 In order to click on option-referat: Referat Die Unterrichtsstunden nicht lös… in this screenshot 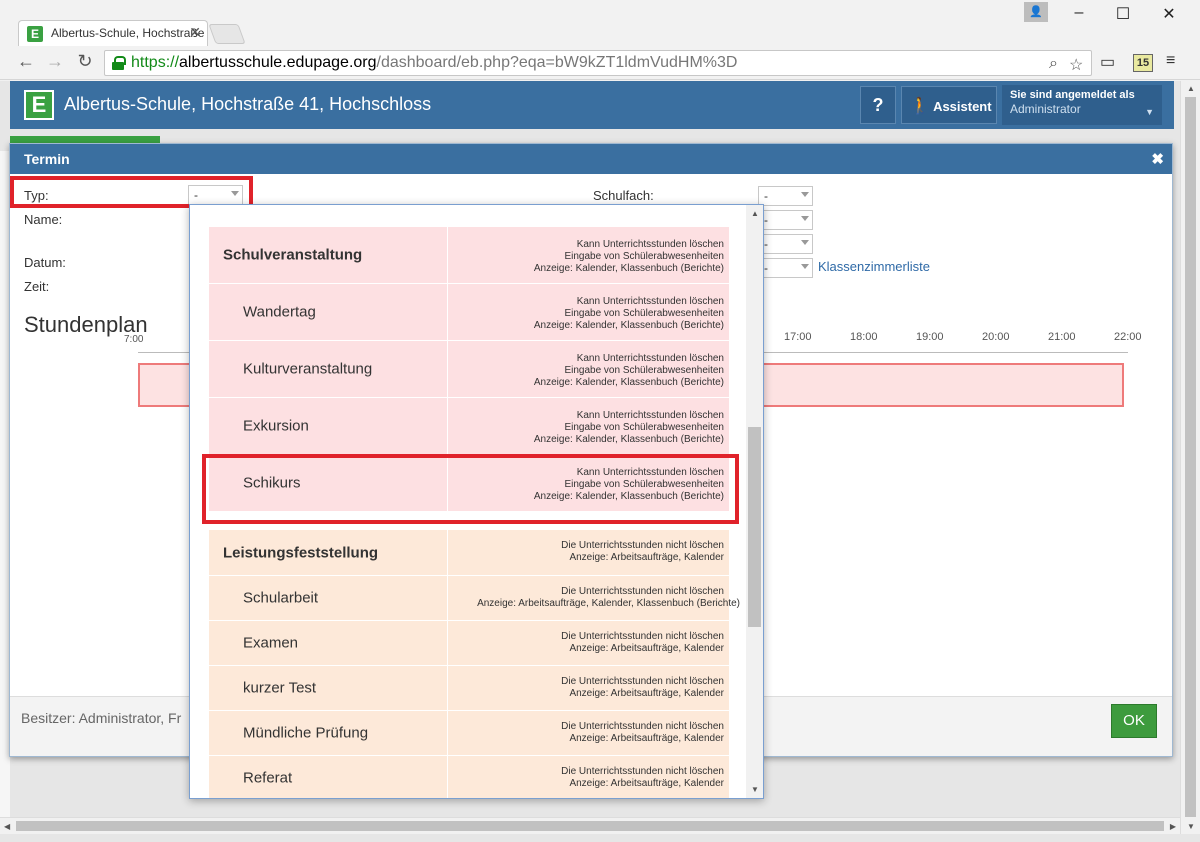, I will do `click(469, 777)`.